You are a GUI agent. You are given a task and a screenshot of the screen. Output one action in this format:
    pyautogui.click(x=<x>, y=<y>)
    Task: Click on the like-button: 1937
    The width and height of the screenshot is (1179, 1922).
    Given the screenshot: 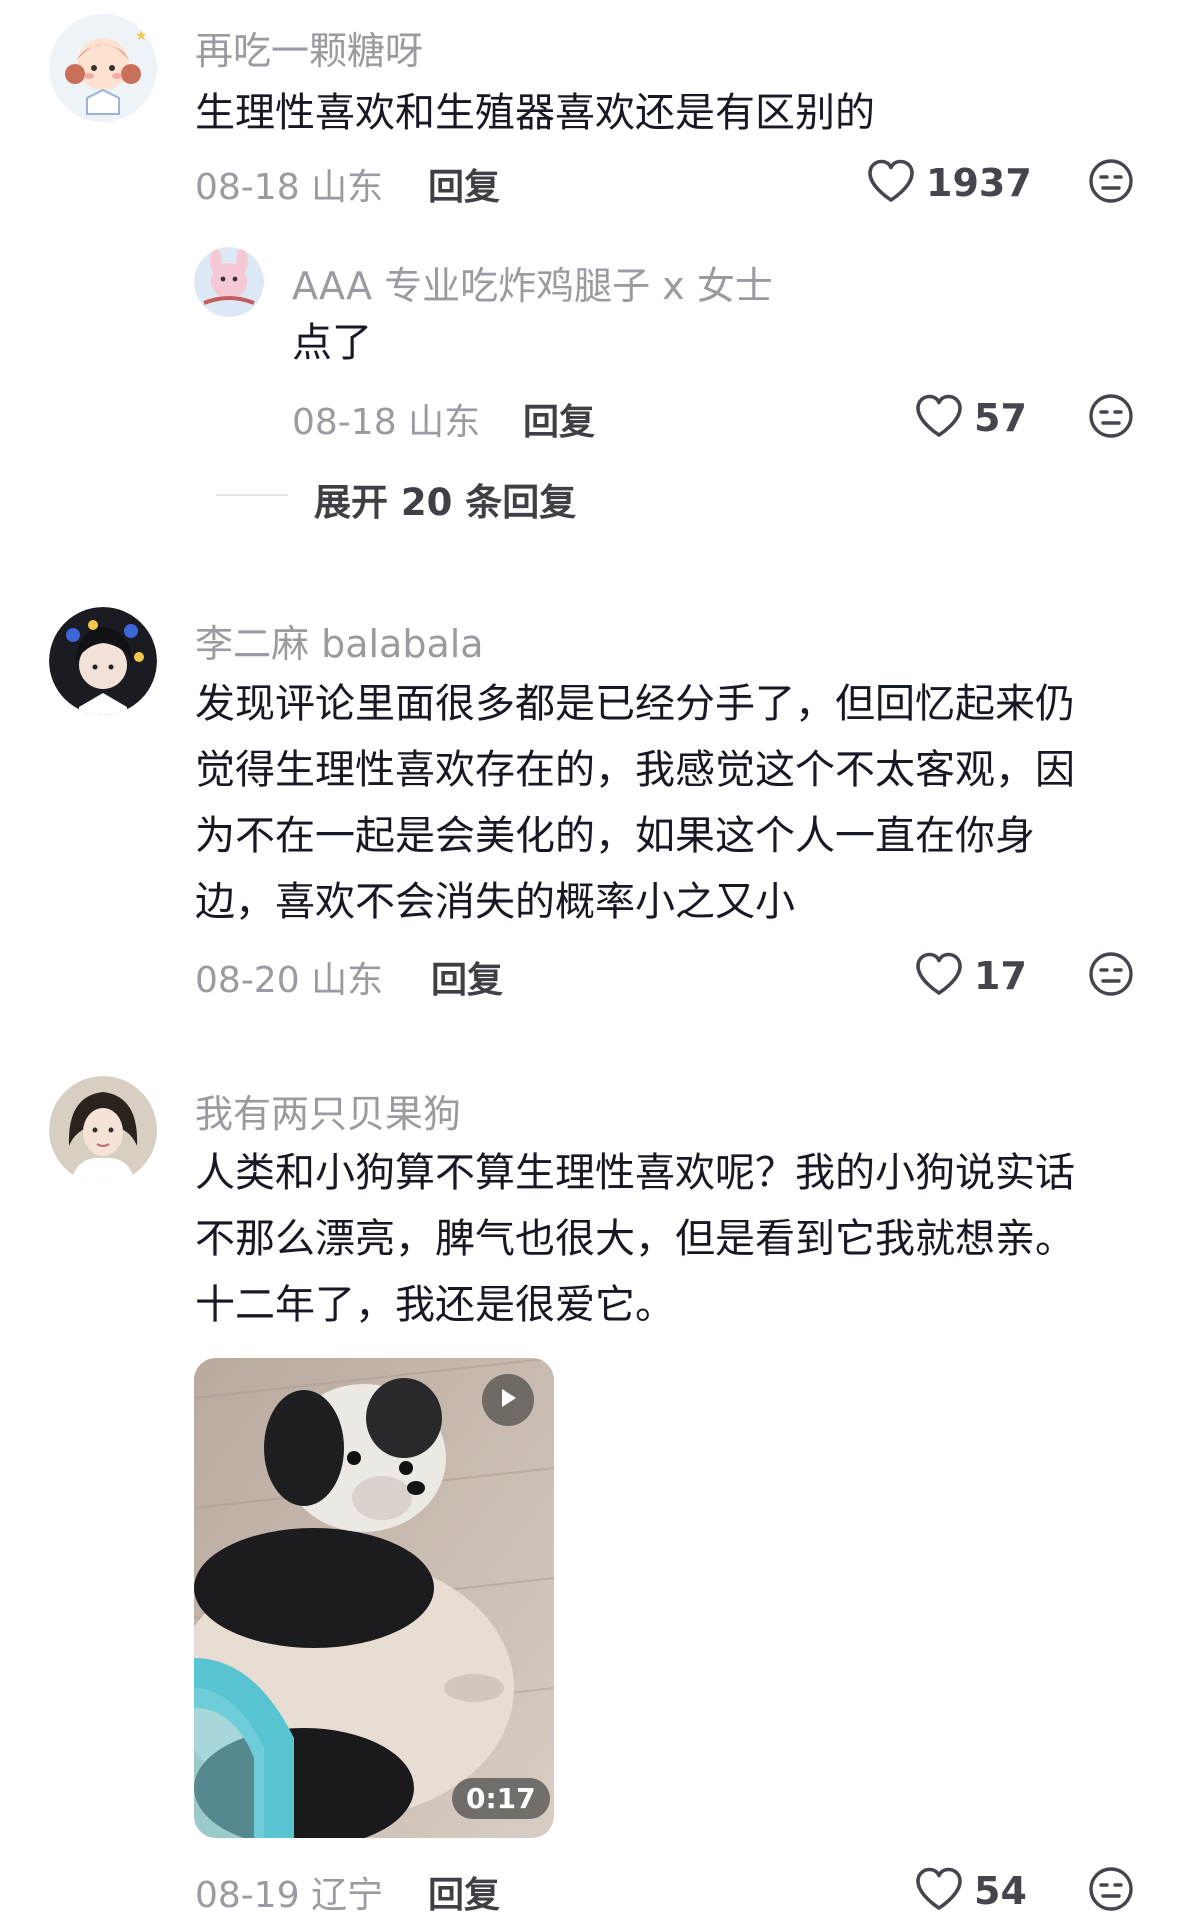 What is the action you would take?
    pyautogui.click(x=949, y=183)
    